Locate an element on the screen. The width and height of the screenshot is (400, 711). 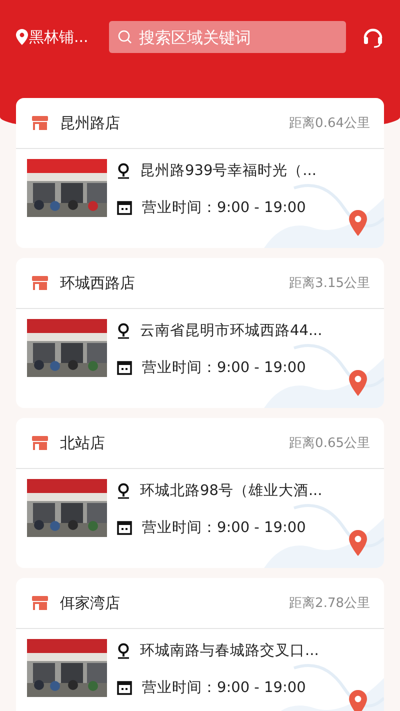
search-icon is located at coordinates (125, 37).